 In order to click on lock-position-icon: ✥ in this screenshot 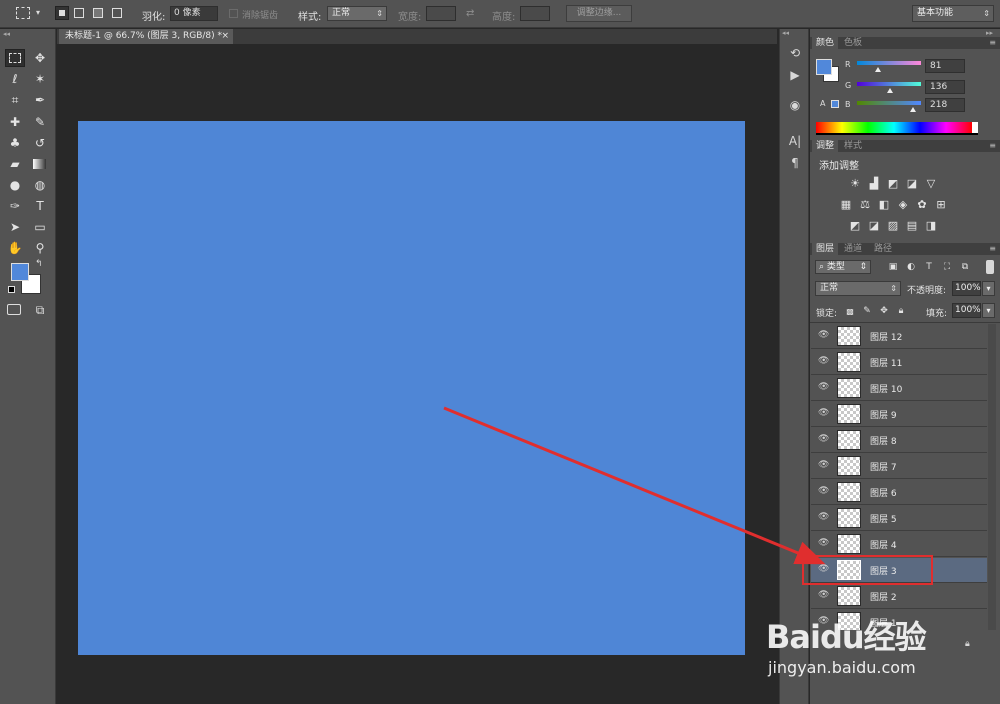, I will do `click(884, 311)`.